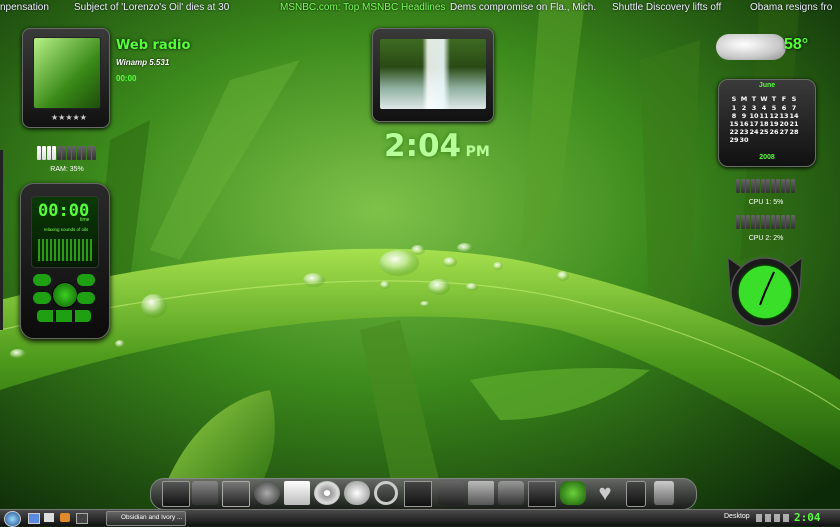  Describe the element at coordinates (605, 493) in the screenshot. I see `heart-icon: ♥` at that location.